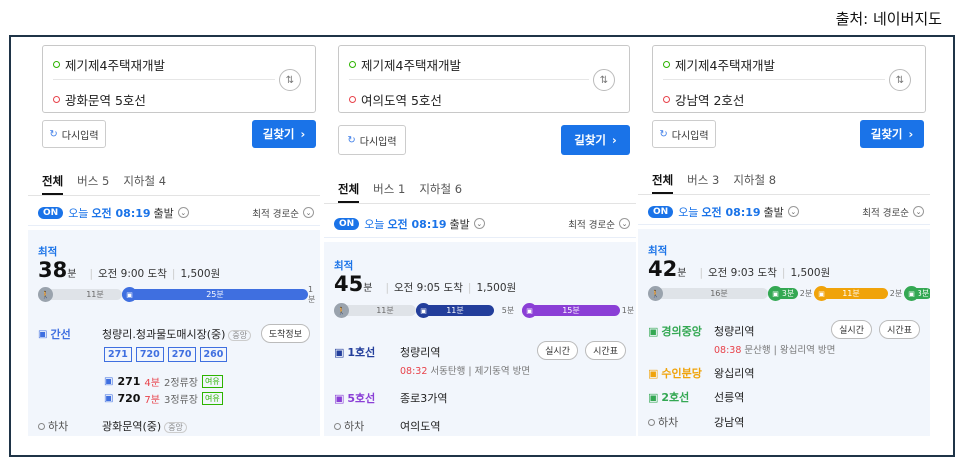 The image size is (966, 464). Describe the element at coordinates (163, 398) in the screenshot. I see `bus-arrival-row: ▣ 720 7분 3정류장 여유` at that location.